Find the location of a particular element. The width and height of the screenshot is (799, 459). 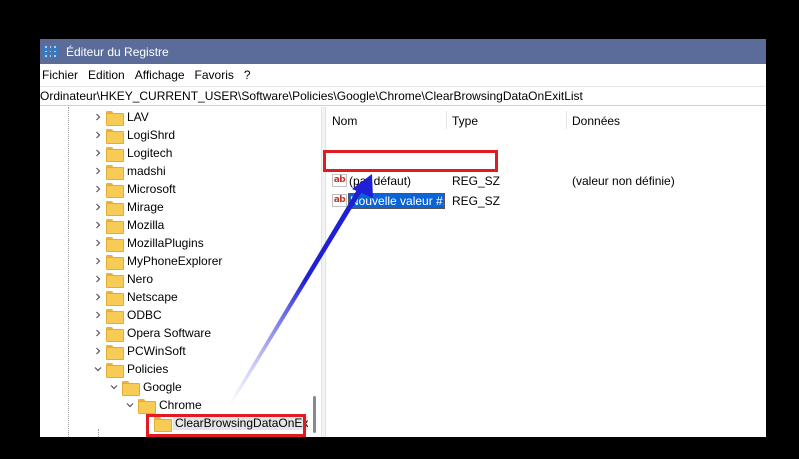

tree-item: Netscape is located at coordinates (136, 297).